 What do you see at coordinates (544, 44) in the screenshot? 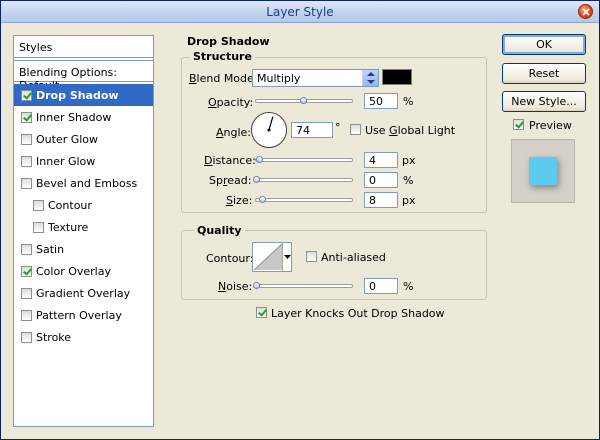
I see `ok-button: OK` at bounding box center [544, 44].